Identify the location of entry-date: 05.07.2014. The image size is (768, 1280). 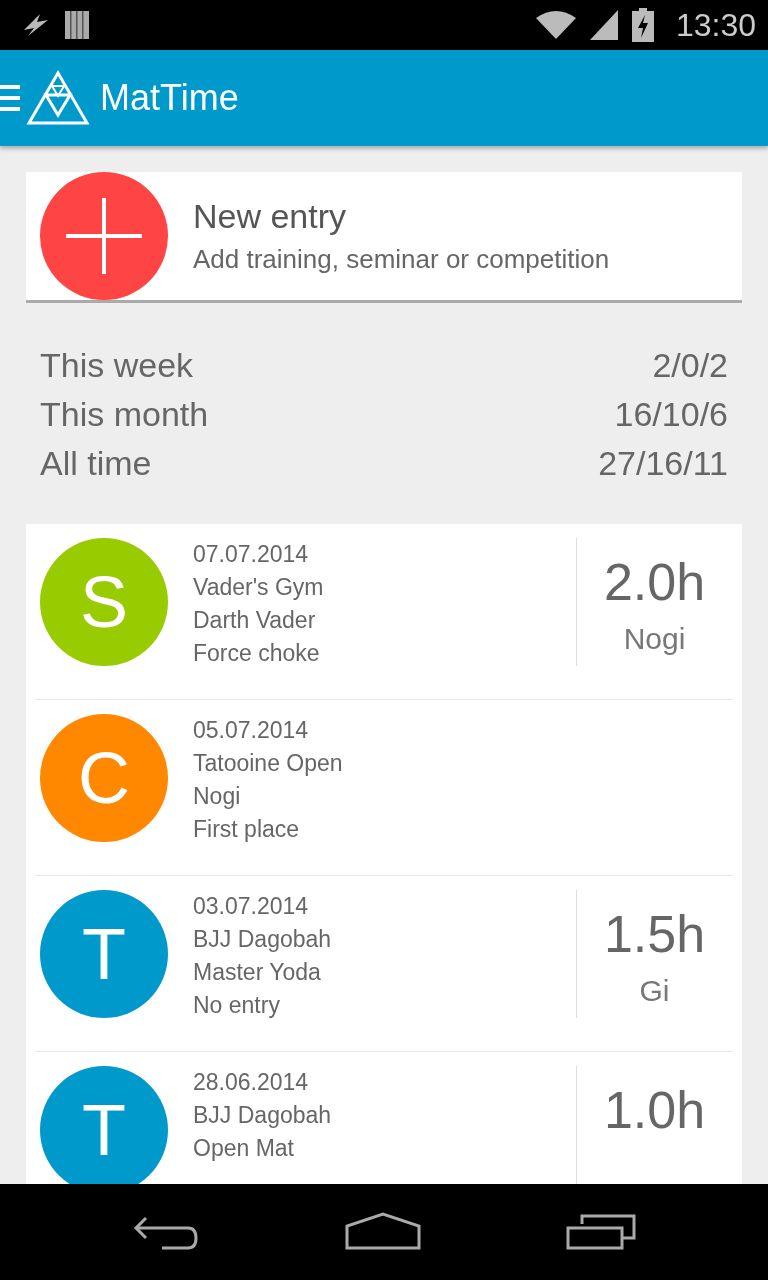
(251, 730).